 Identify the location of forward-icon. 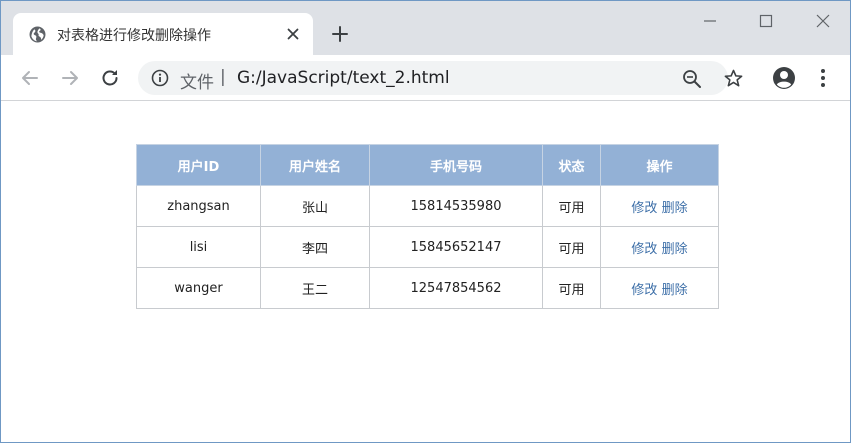
(70, 78).